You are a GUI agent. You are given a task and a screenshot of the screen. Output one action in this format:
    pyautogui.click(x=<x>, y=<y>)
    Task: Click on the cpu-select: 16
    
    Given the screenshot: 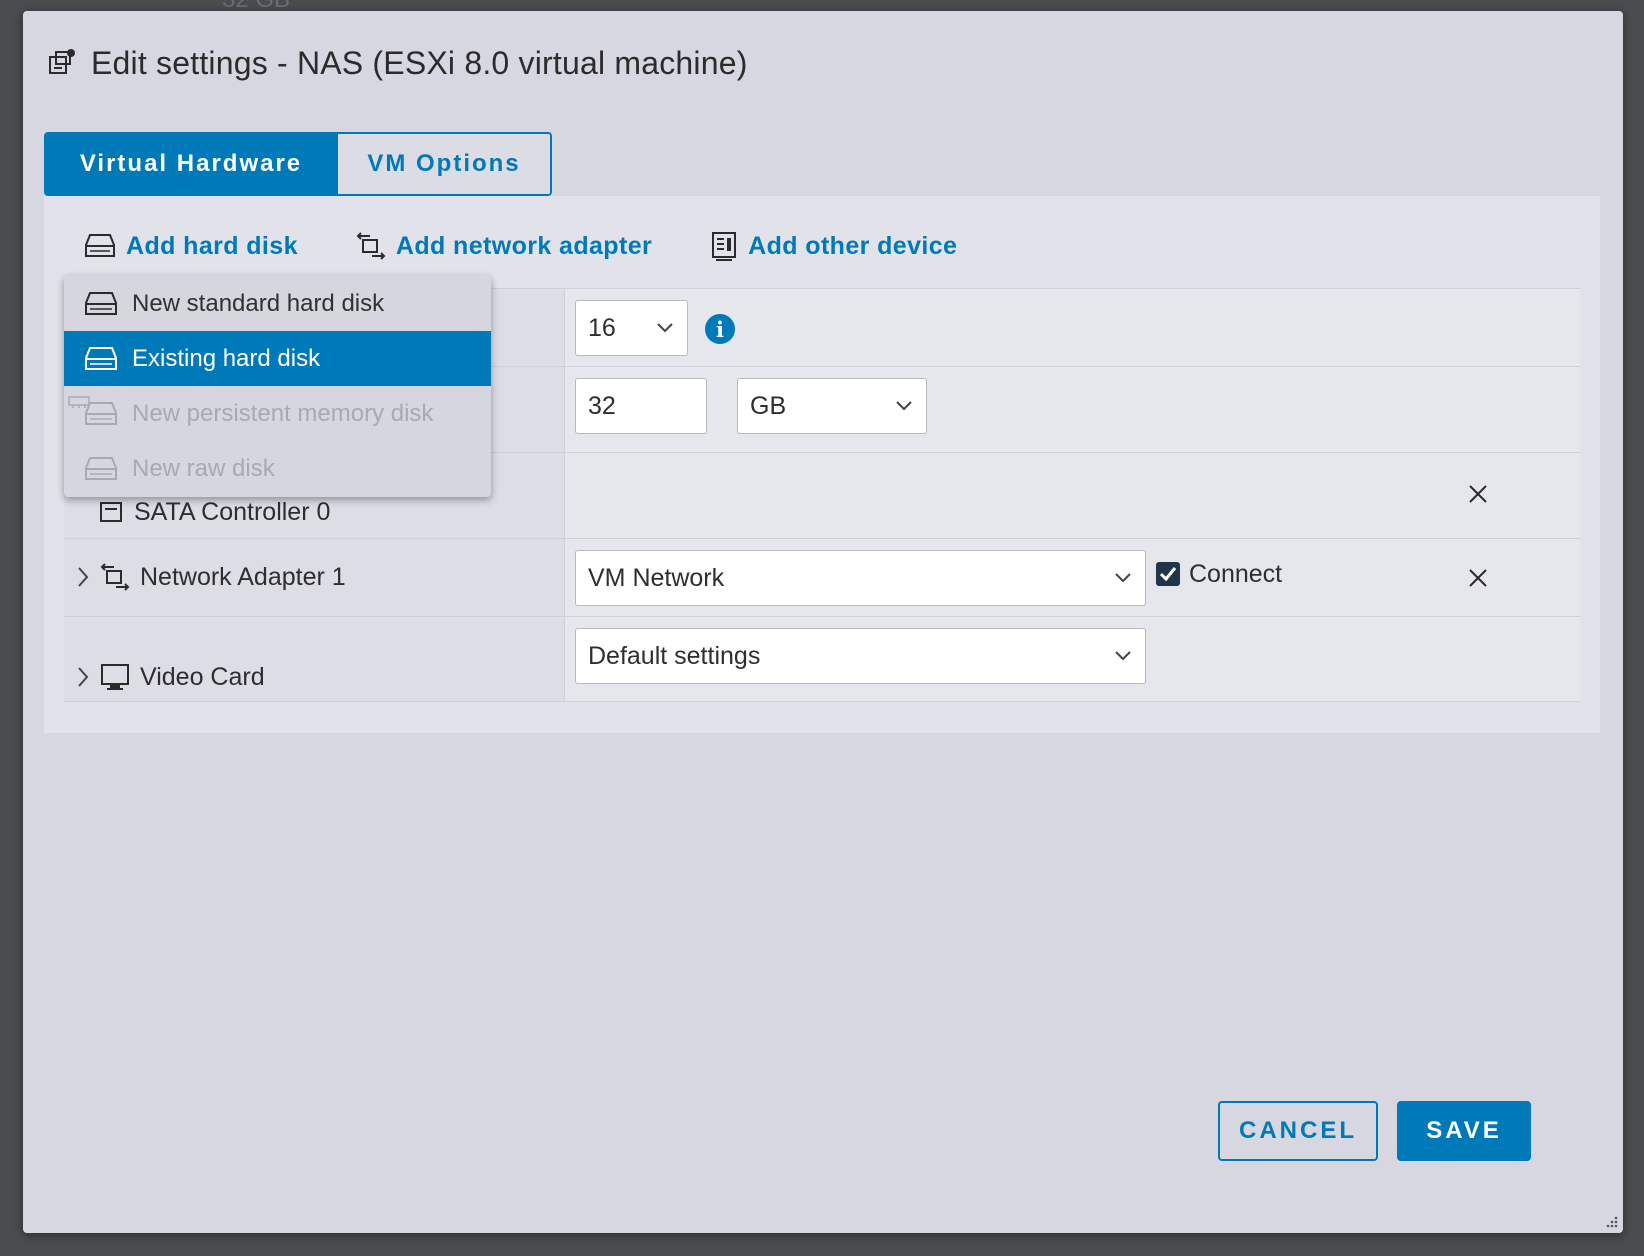 What is the action you would take?
    pyautogui.click(x=631, y=328)
    